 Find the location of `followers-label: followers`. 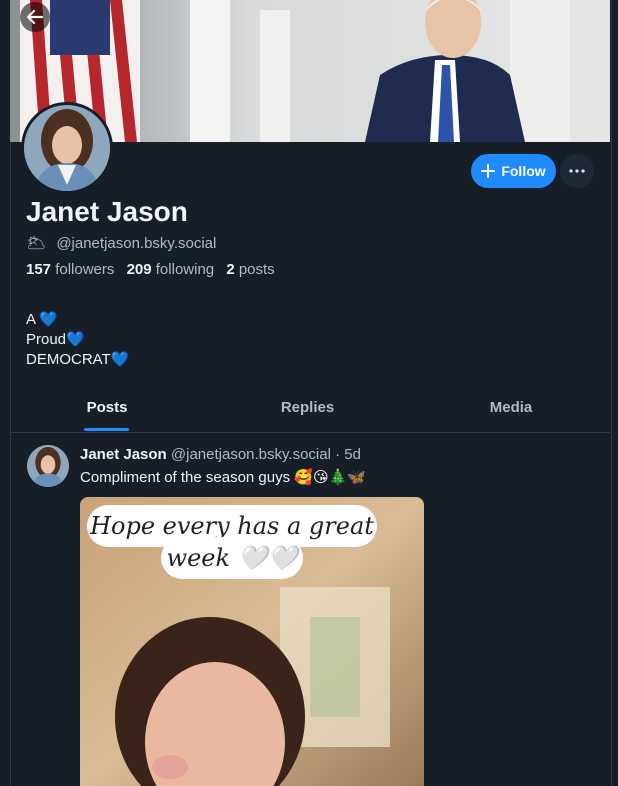

followers-label: followers is located at coordinates (85, 269).